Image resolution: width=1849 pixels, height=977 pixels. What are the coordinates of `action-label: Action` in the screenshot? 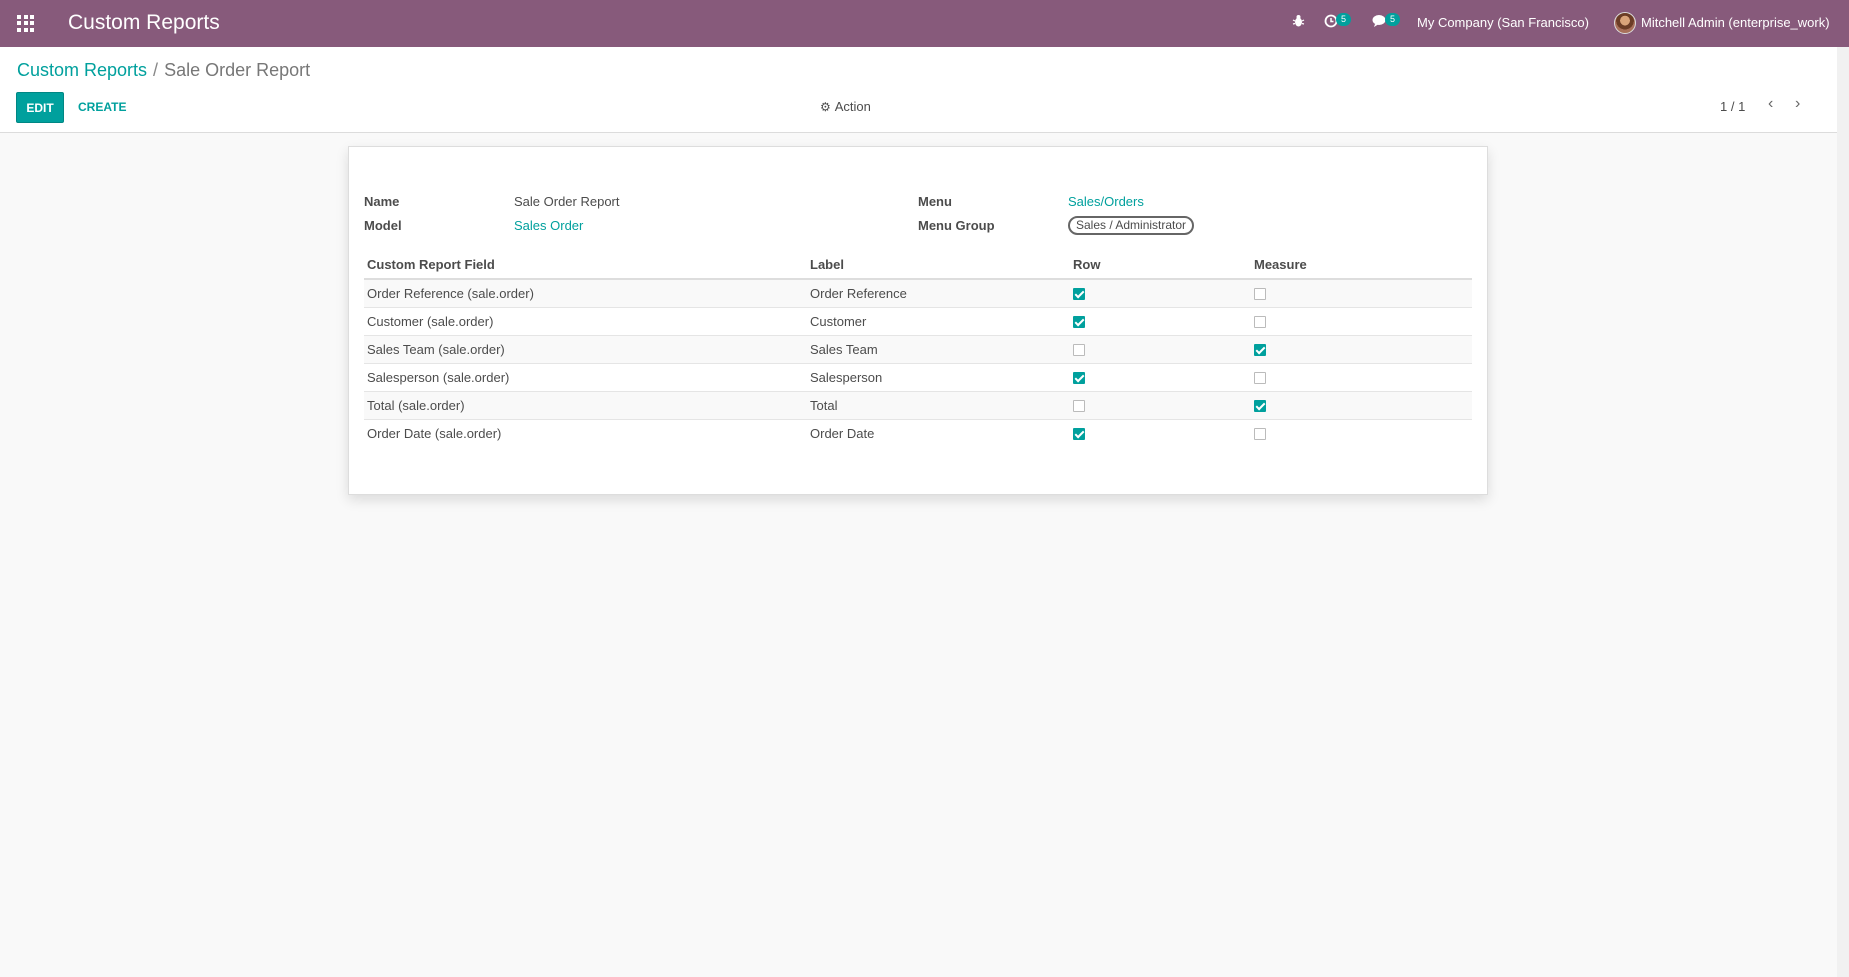 It's located at (852, 106).